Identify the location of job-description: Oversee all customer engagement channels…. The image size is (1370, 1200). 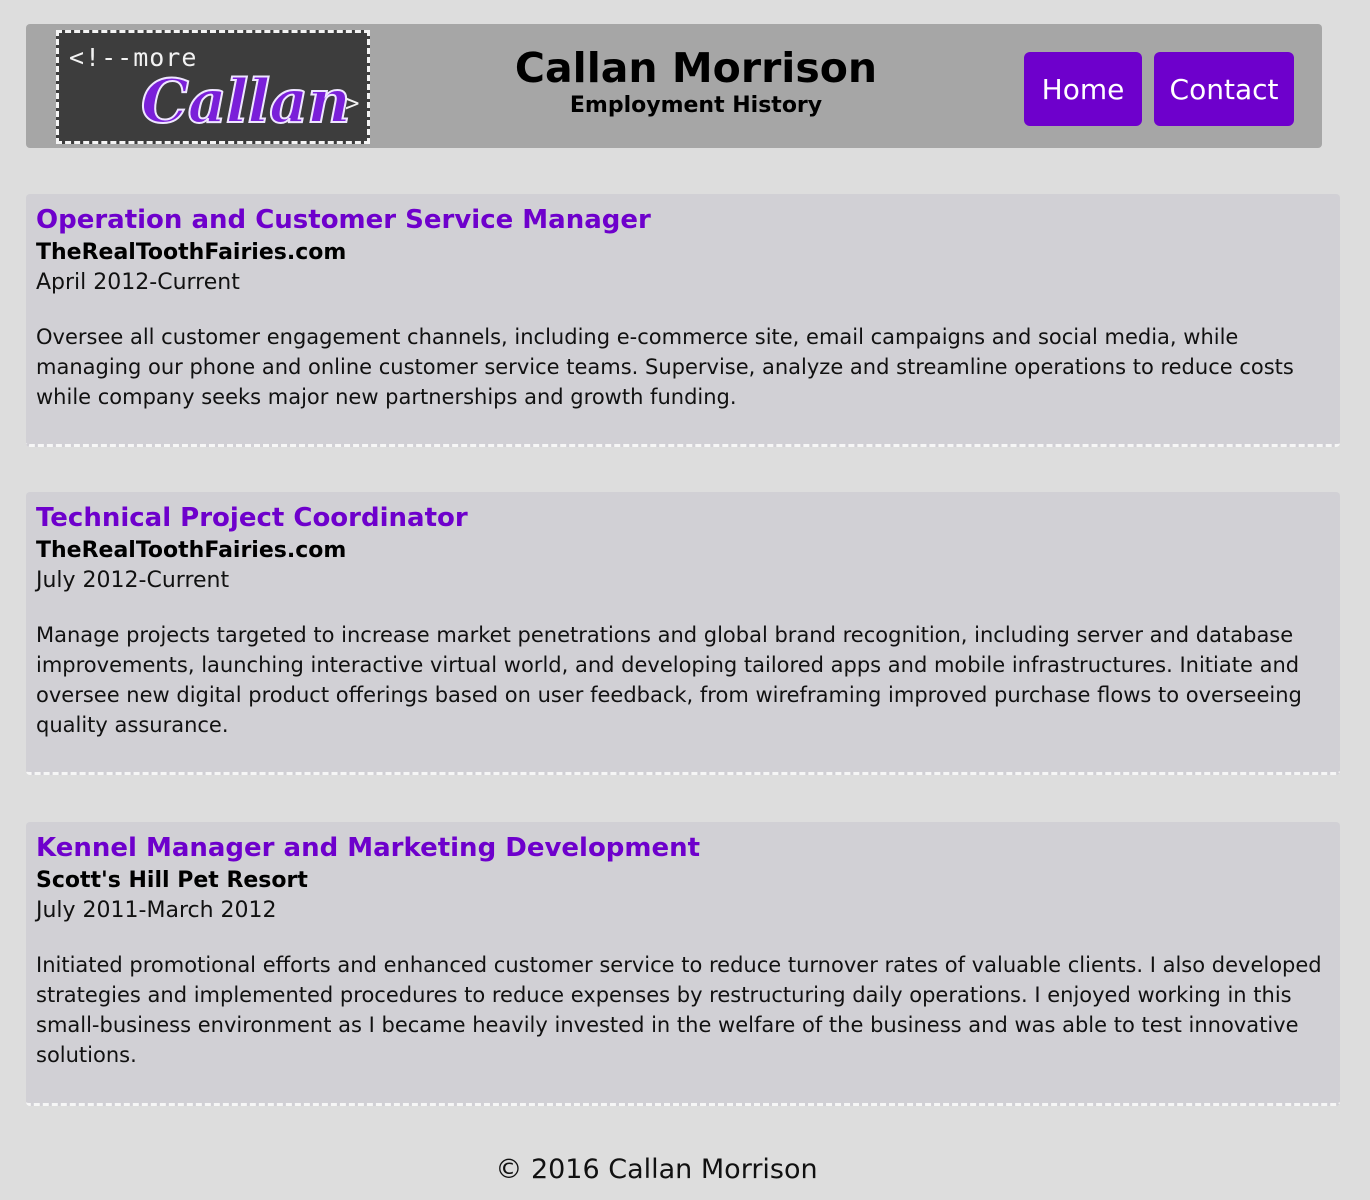
(665, 367).